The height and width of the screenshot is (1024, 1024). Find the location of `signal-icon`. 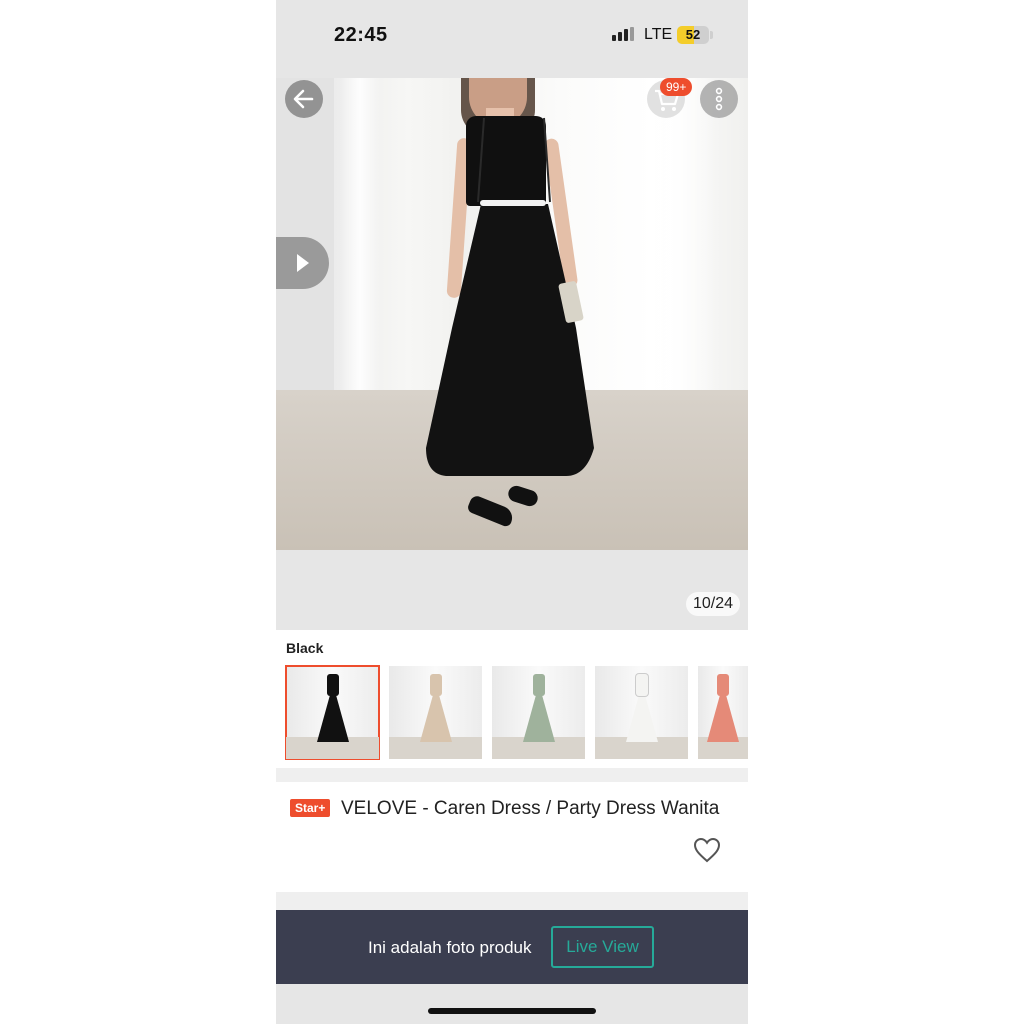

signal-icon is located at coordinates (624, 35).